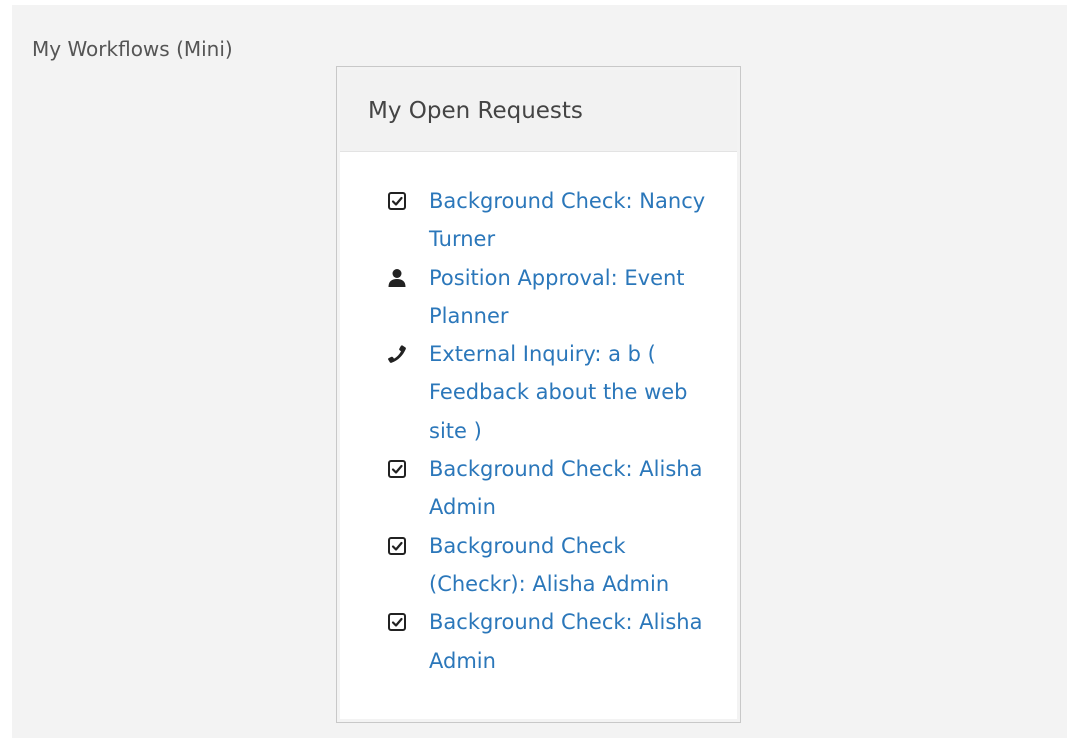  I want to click on list-item: Background Check (Checkr): Alisha Admin, so click(552, 565).